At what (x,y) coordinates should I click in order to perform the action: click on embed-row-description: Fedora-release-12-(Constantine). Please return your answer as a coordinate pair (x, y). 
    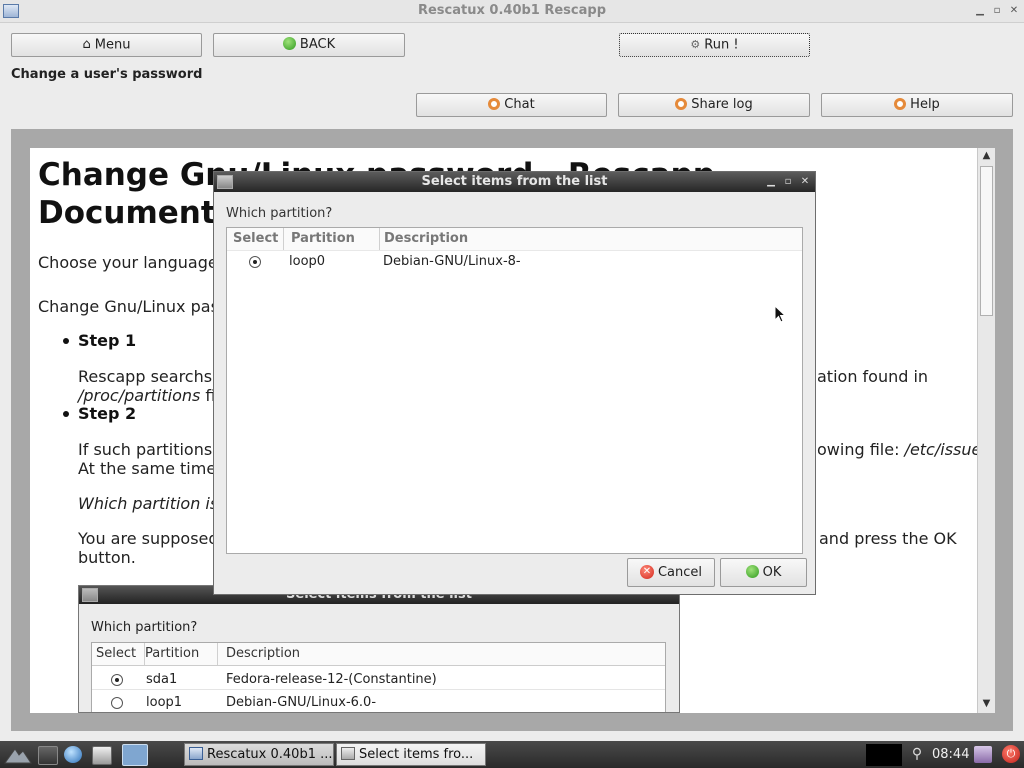
    Looking at the image, I should click on (331, 679).